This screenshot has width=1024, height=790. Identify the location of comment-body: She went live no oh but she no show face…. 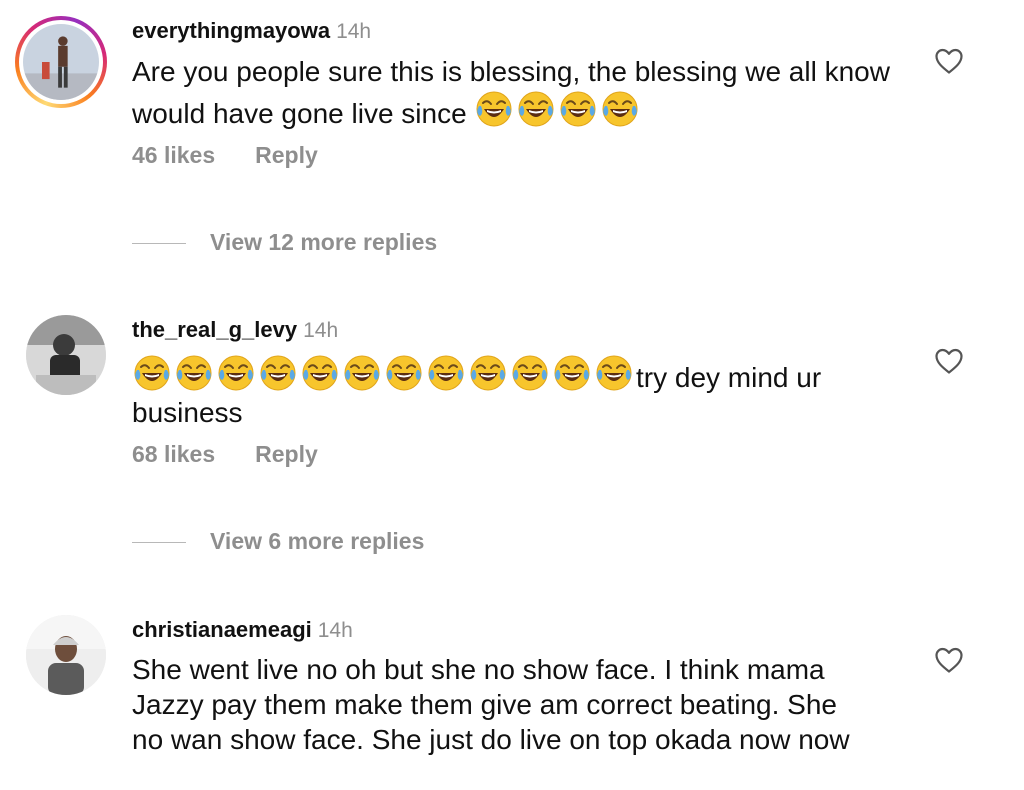
(491, 704).